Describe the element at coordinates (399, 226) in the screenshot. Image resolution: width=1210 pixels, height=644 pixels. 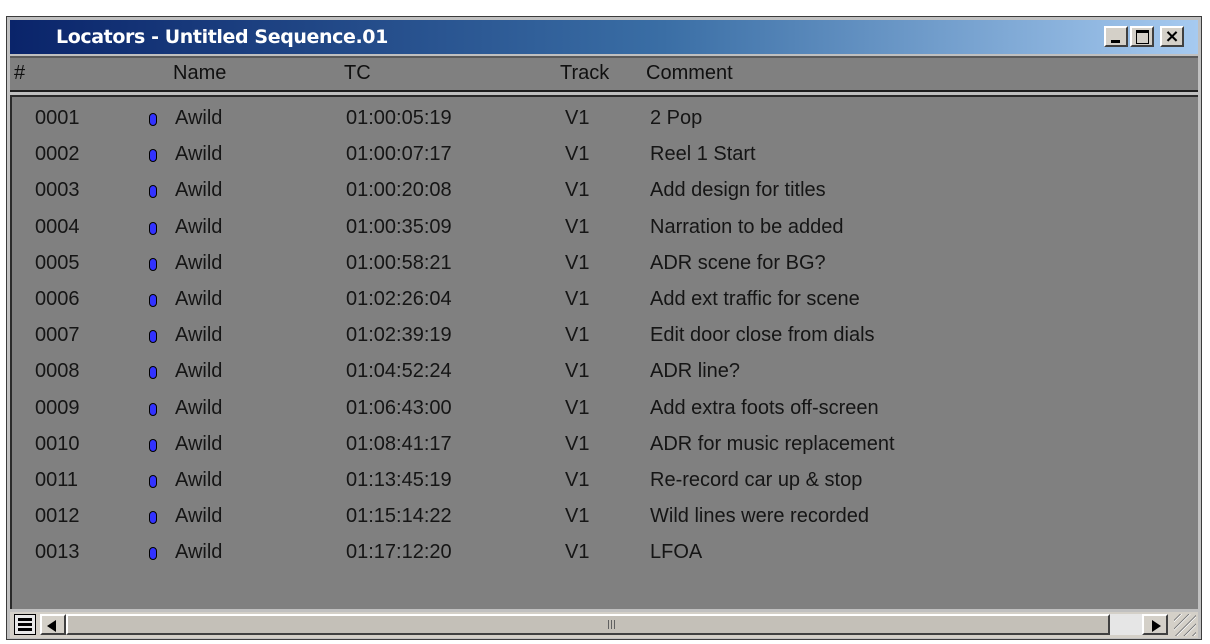
I see `locator-timecode: 01:00:35:09` at that location.